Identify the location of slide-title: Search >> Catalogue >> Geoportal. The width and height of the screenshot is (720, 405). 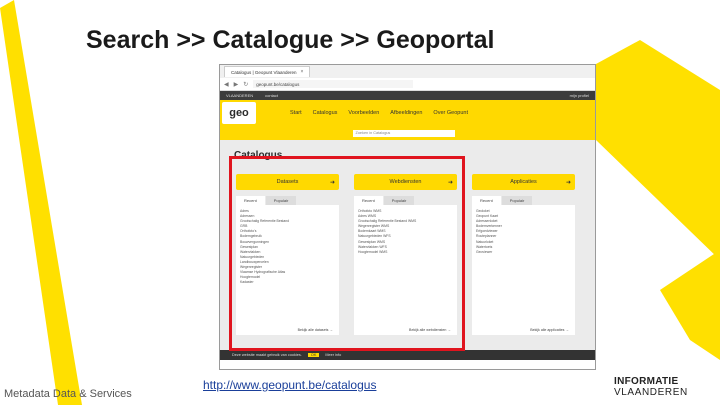
(290, 40).